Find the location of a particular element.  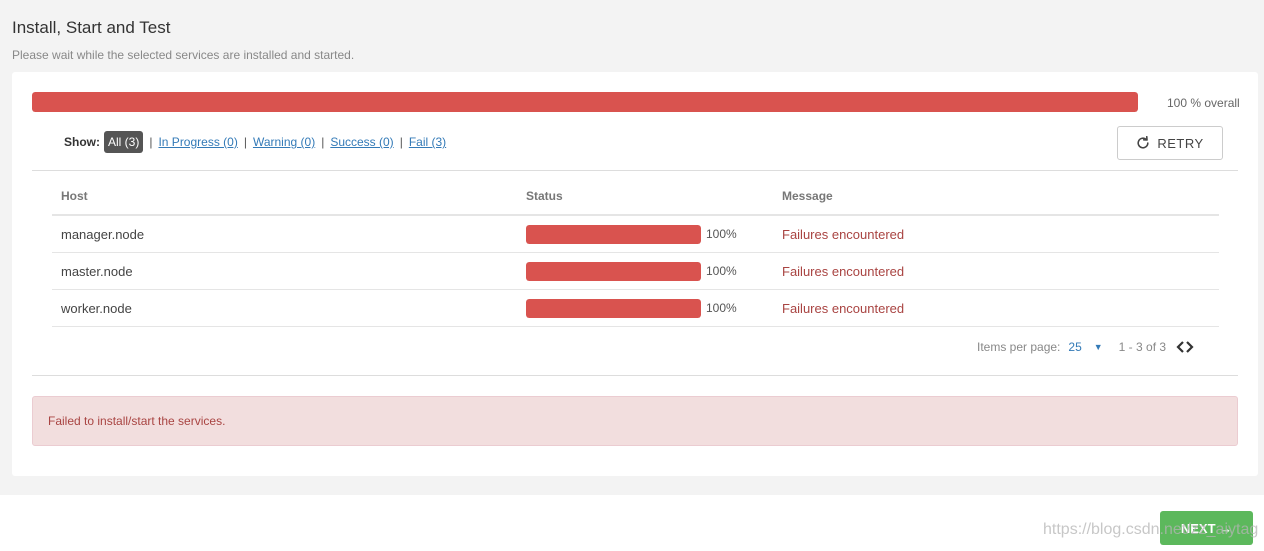

table-row: master.node 100% Failures encountered is located at coordinates (635, 271).